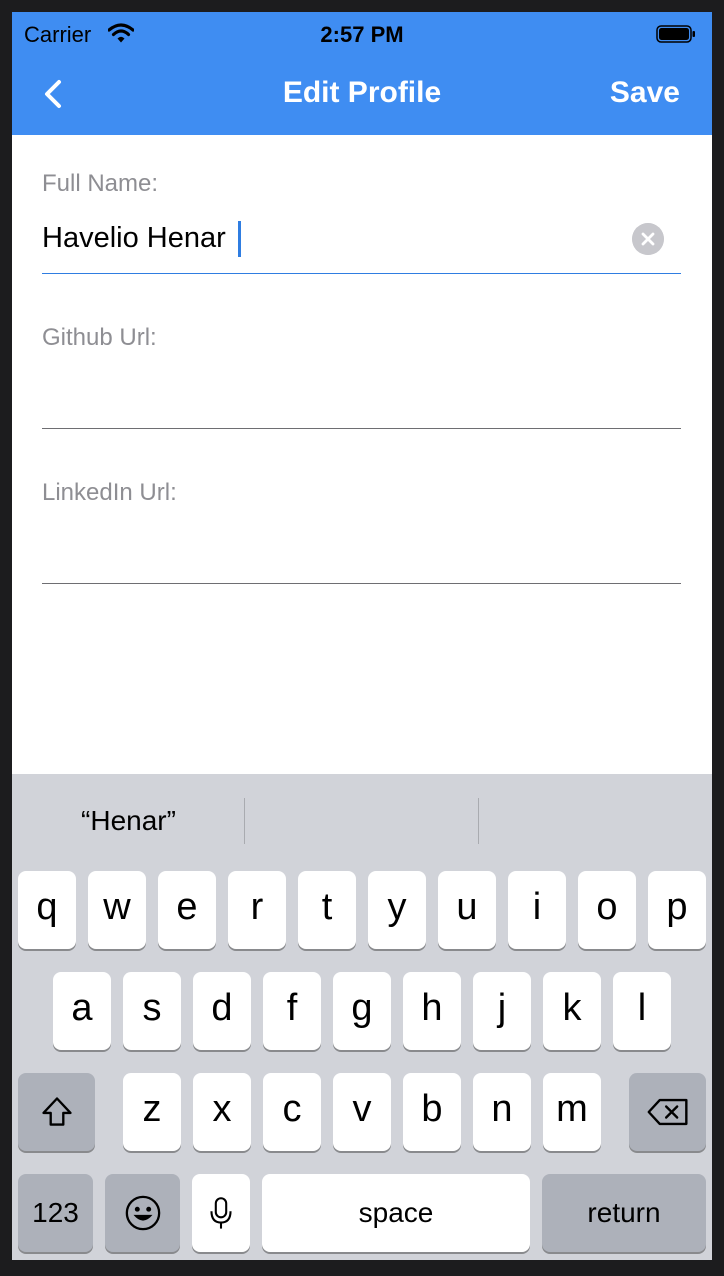 This screenshot has height=1276, width=724. Describe the element at coordinates (361, 428) in the screenshot. I see `github-url-underline` at that location.